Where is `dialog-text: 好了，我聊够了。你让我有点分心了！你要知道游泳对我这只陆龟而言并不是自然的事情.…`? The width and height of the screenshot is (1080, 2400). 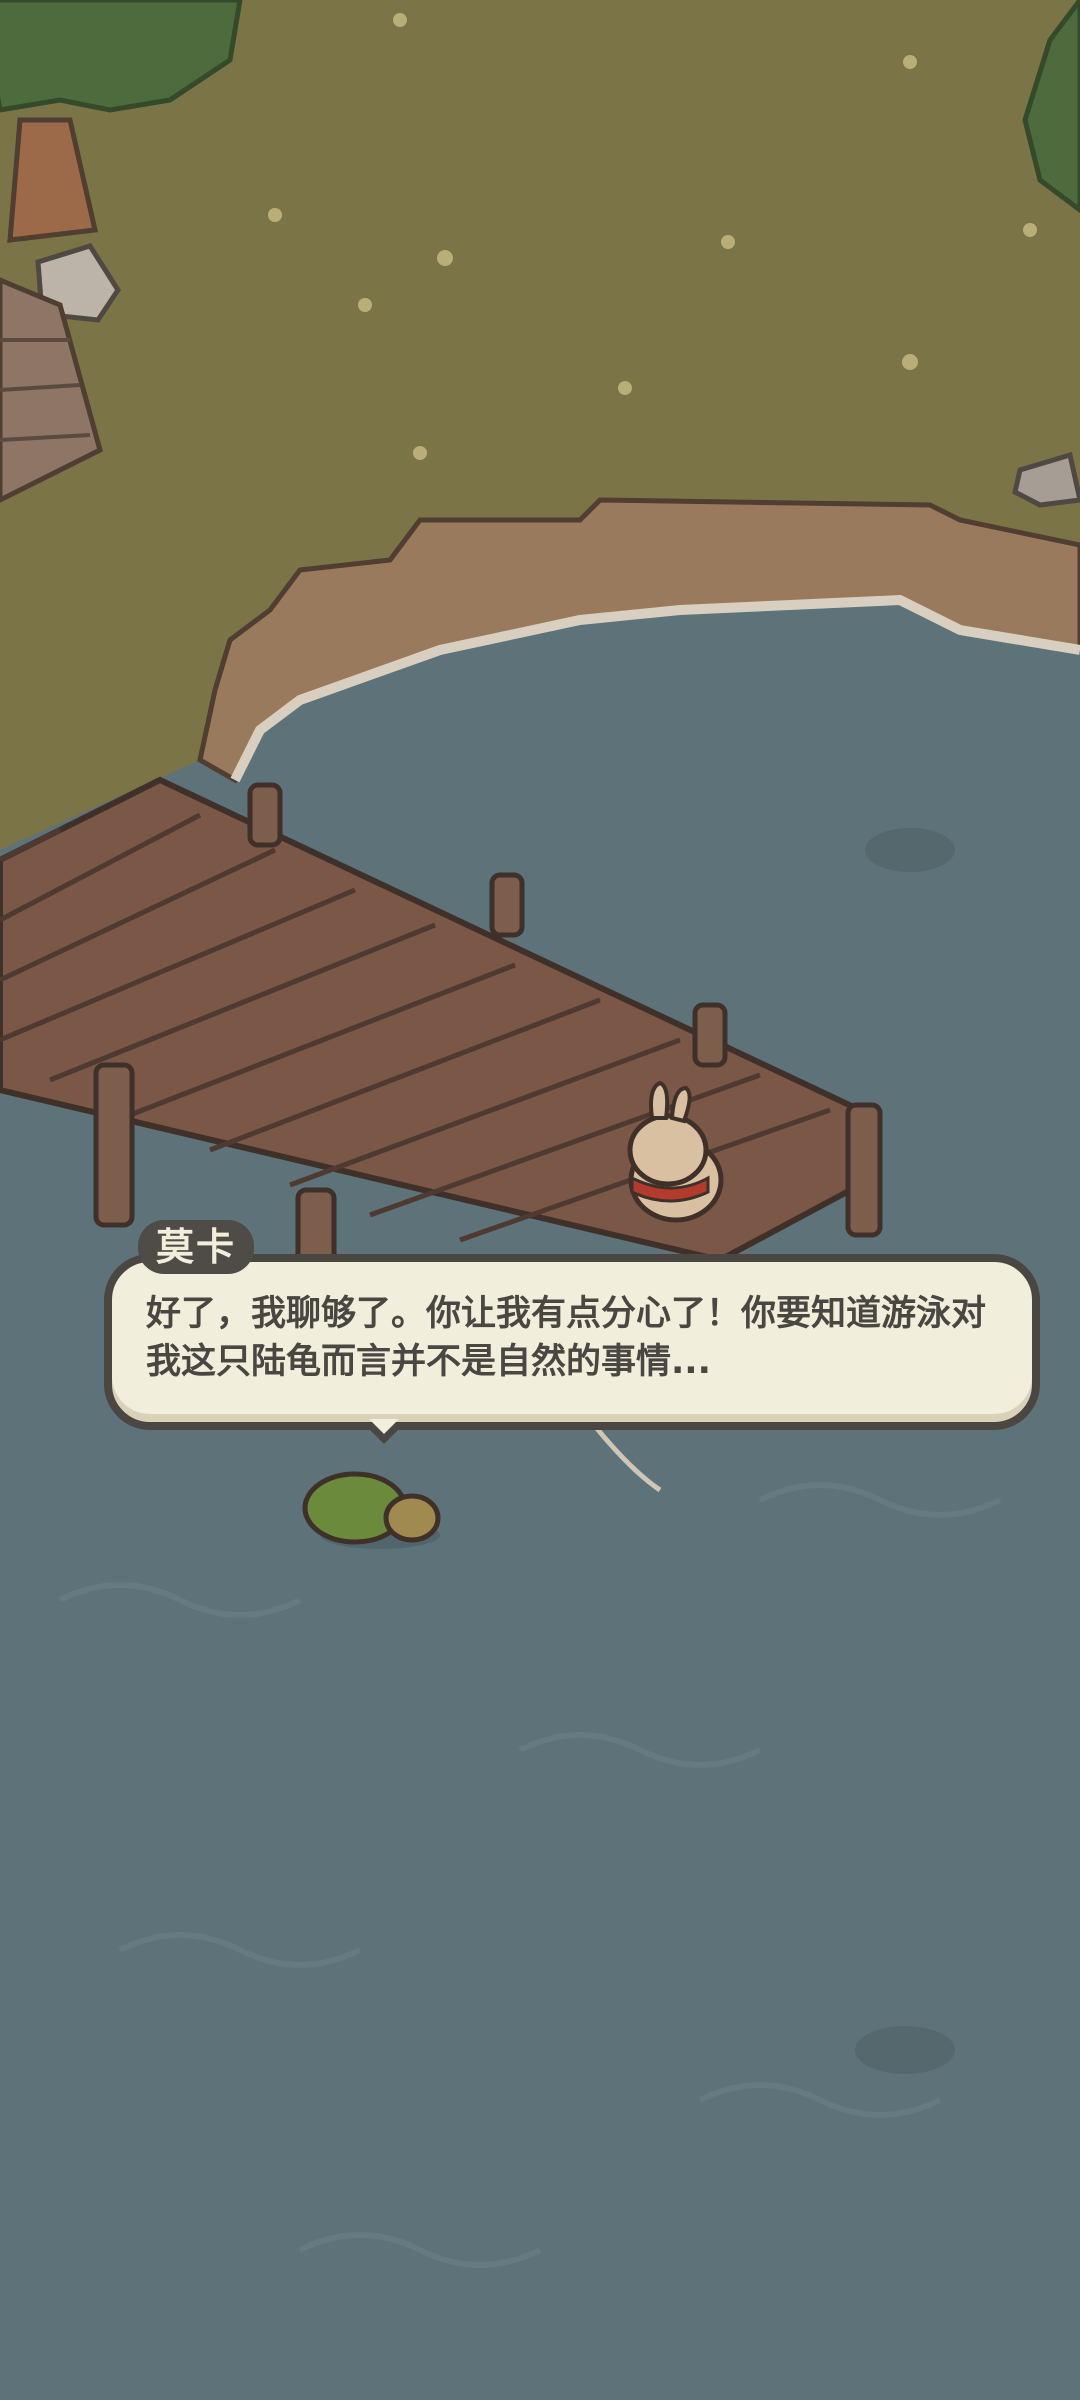 dialog-text: 好了，我聊够了。你让我有点分心了！你要知道游泳对我这只陆龟而言并不是自然的事情.… is located at coordinates (566, 1338).